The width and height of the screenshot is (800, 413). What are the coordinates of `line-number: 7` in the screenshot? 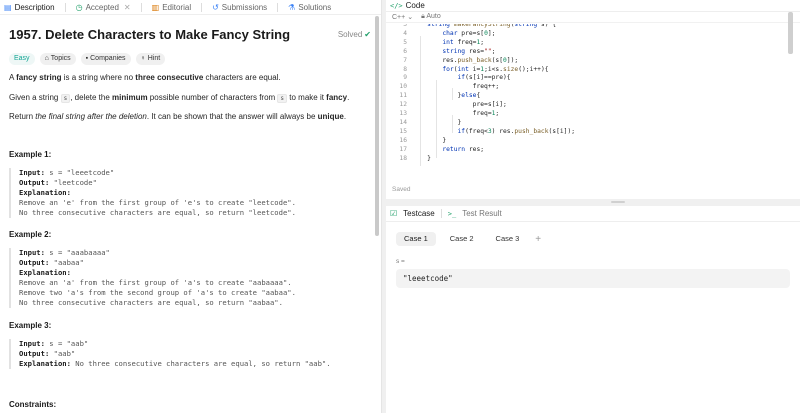 It's located at (405, 60).